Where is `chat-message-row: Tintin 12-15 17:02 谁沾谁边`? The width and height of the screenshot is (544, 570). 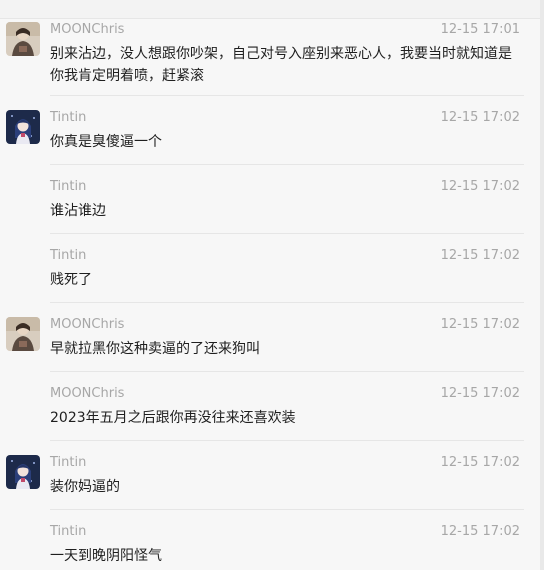 chat-message-row: Tintin 12-15 17:02 谁沾谁边 is located at coordinates (270, 204).